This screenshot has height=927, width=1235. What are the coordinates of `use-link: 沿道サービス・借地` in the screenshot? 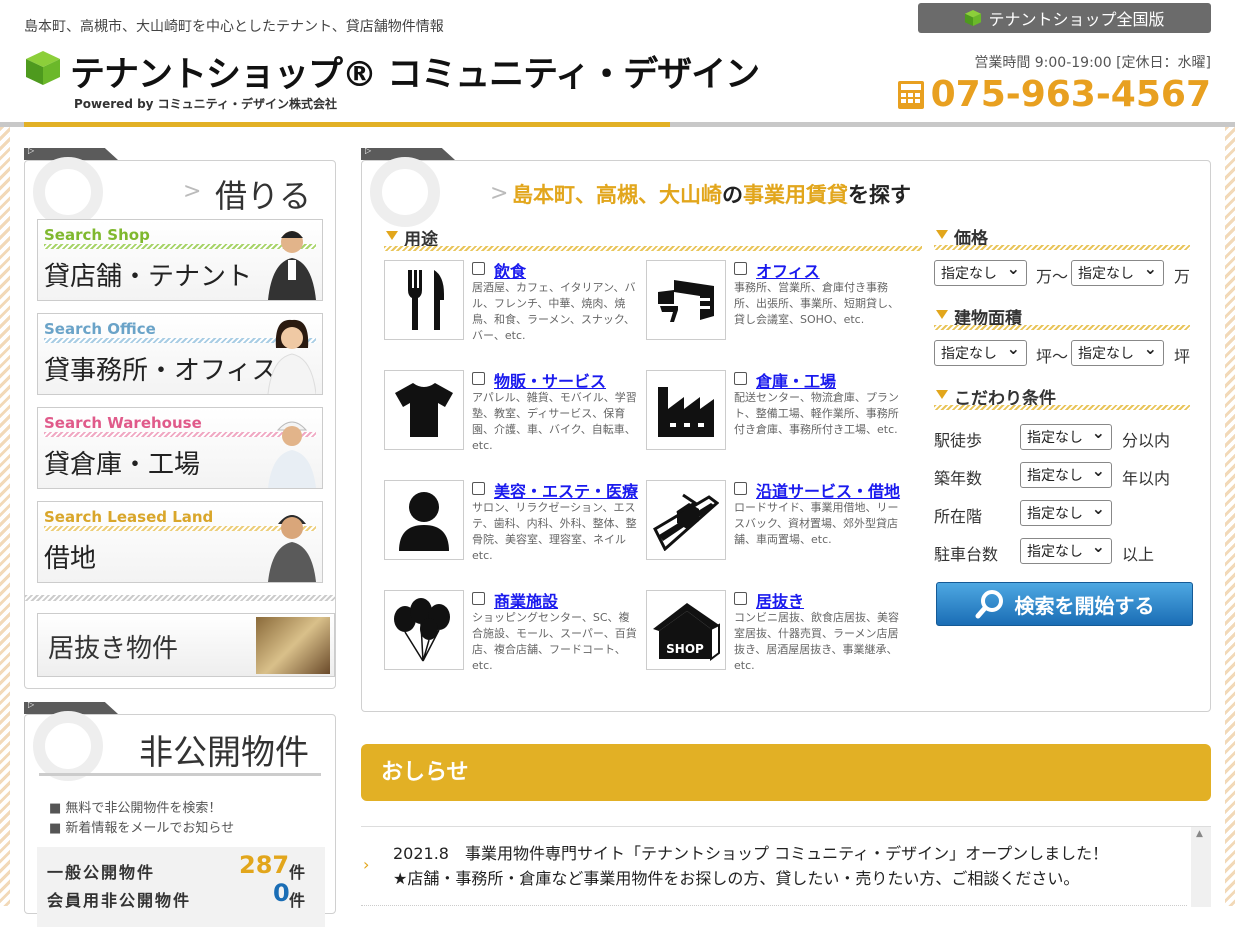 It's located at (828, 490).